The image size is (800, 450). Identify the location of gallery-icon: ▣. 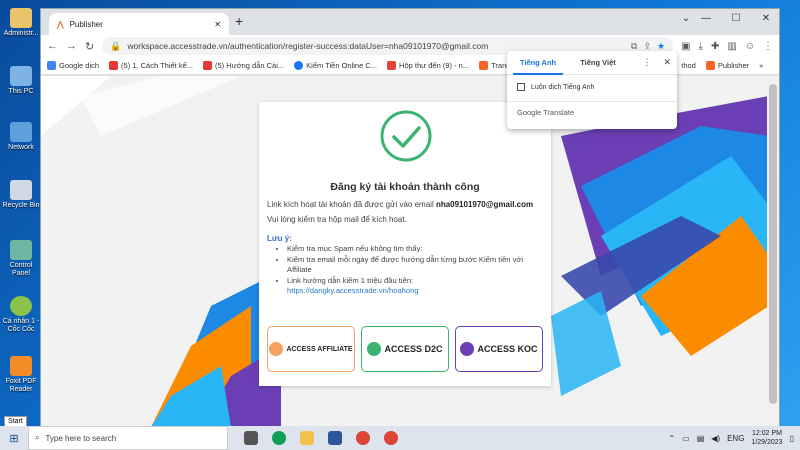
(685, 46).